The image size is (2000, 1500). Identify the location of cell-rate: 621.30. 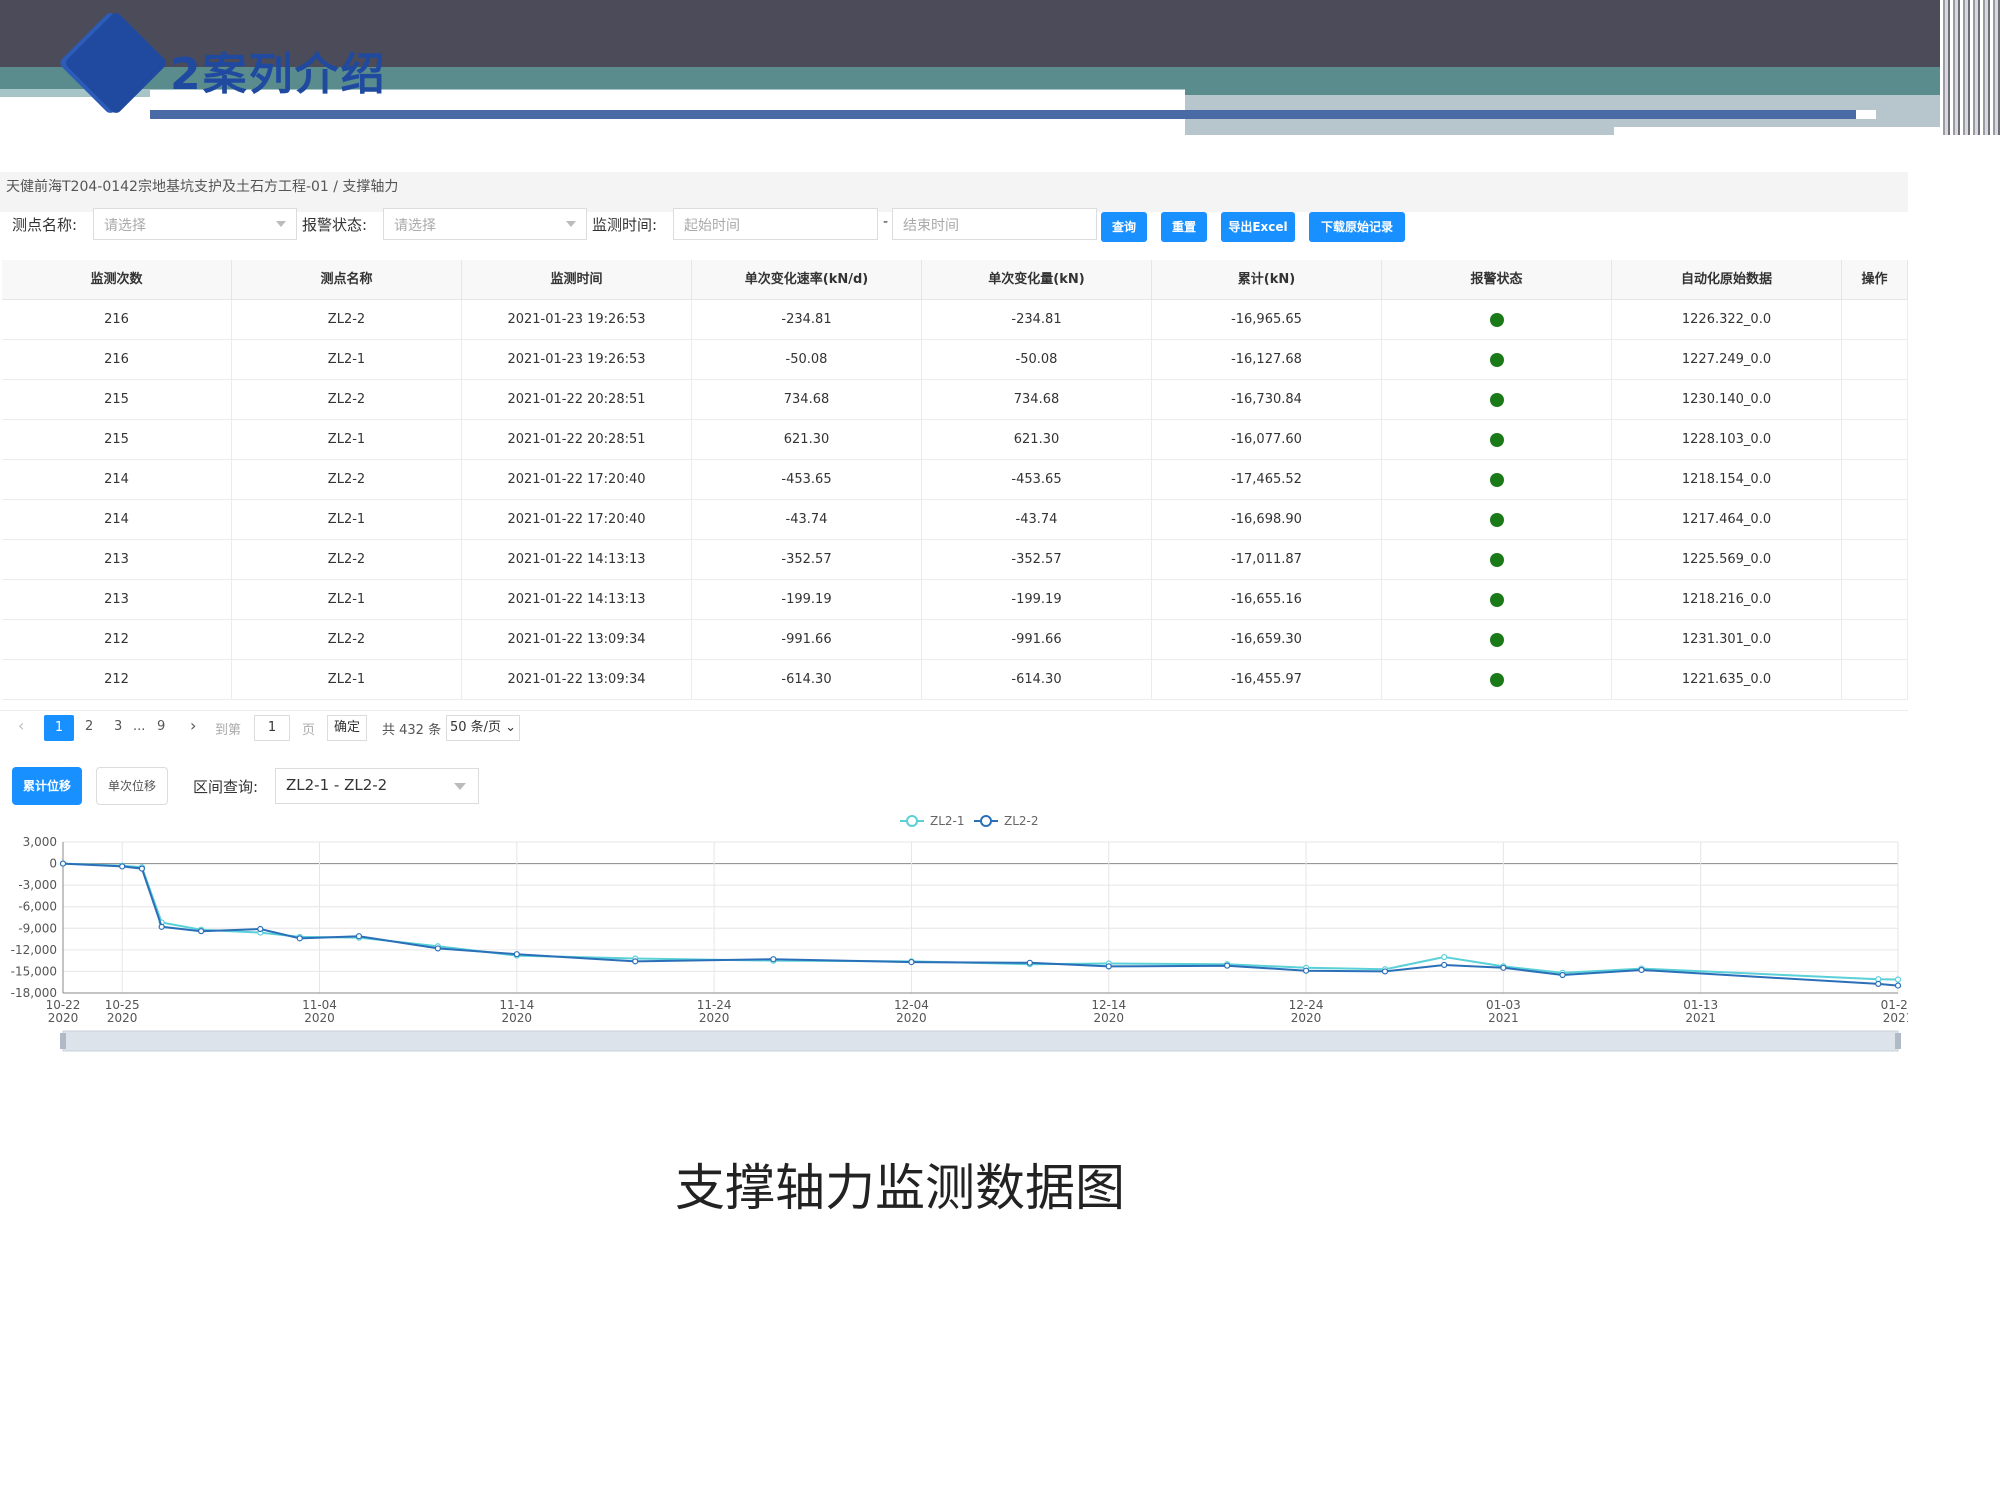
(807, 440).